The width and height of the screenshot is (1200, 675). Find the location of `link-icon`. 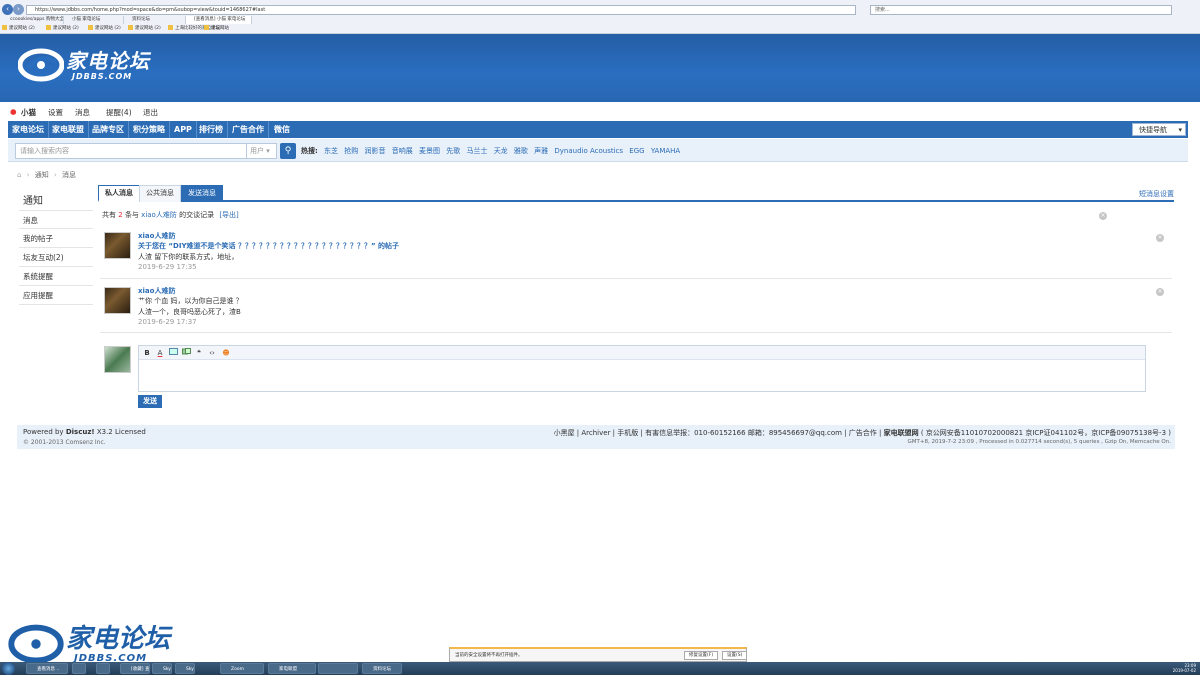

link-icon is located at coordinates (186, 353).